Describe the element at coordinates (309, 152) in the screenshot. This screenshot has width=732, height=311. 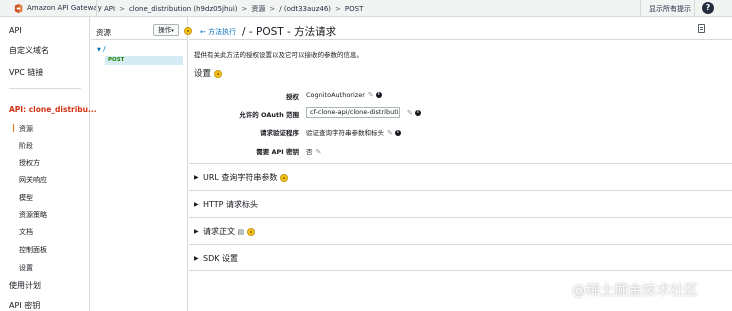
I see `api-key-required-value-text: 否` at that location.